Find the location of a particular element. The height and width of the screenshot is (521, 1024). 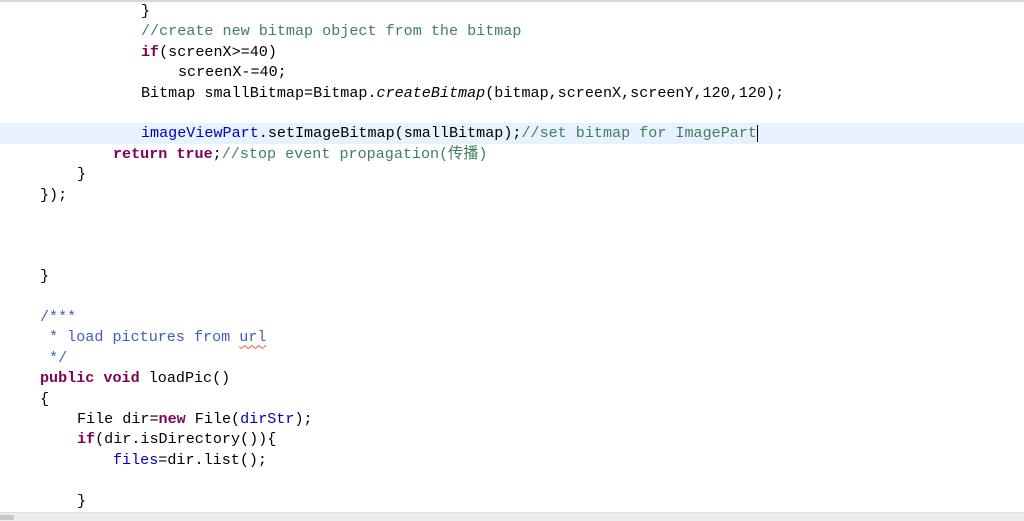

keyword: public is located at coordinates (67, 378).